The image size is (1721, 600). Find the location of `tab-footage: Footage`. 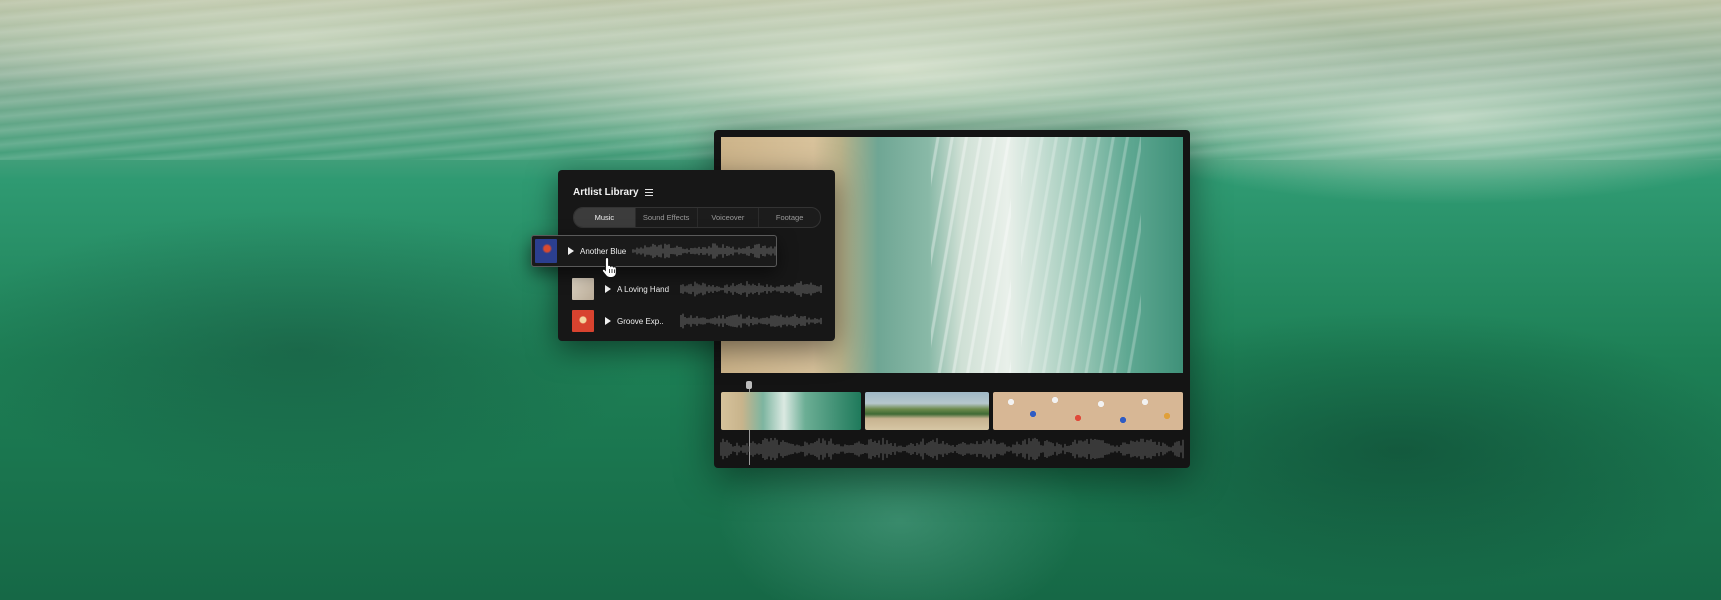

tab-footage: Footage is located at coordinates (789, 217).